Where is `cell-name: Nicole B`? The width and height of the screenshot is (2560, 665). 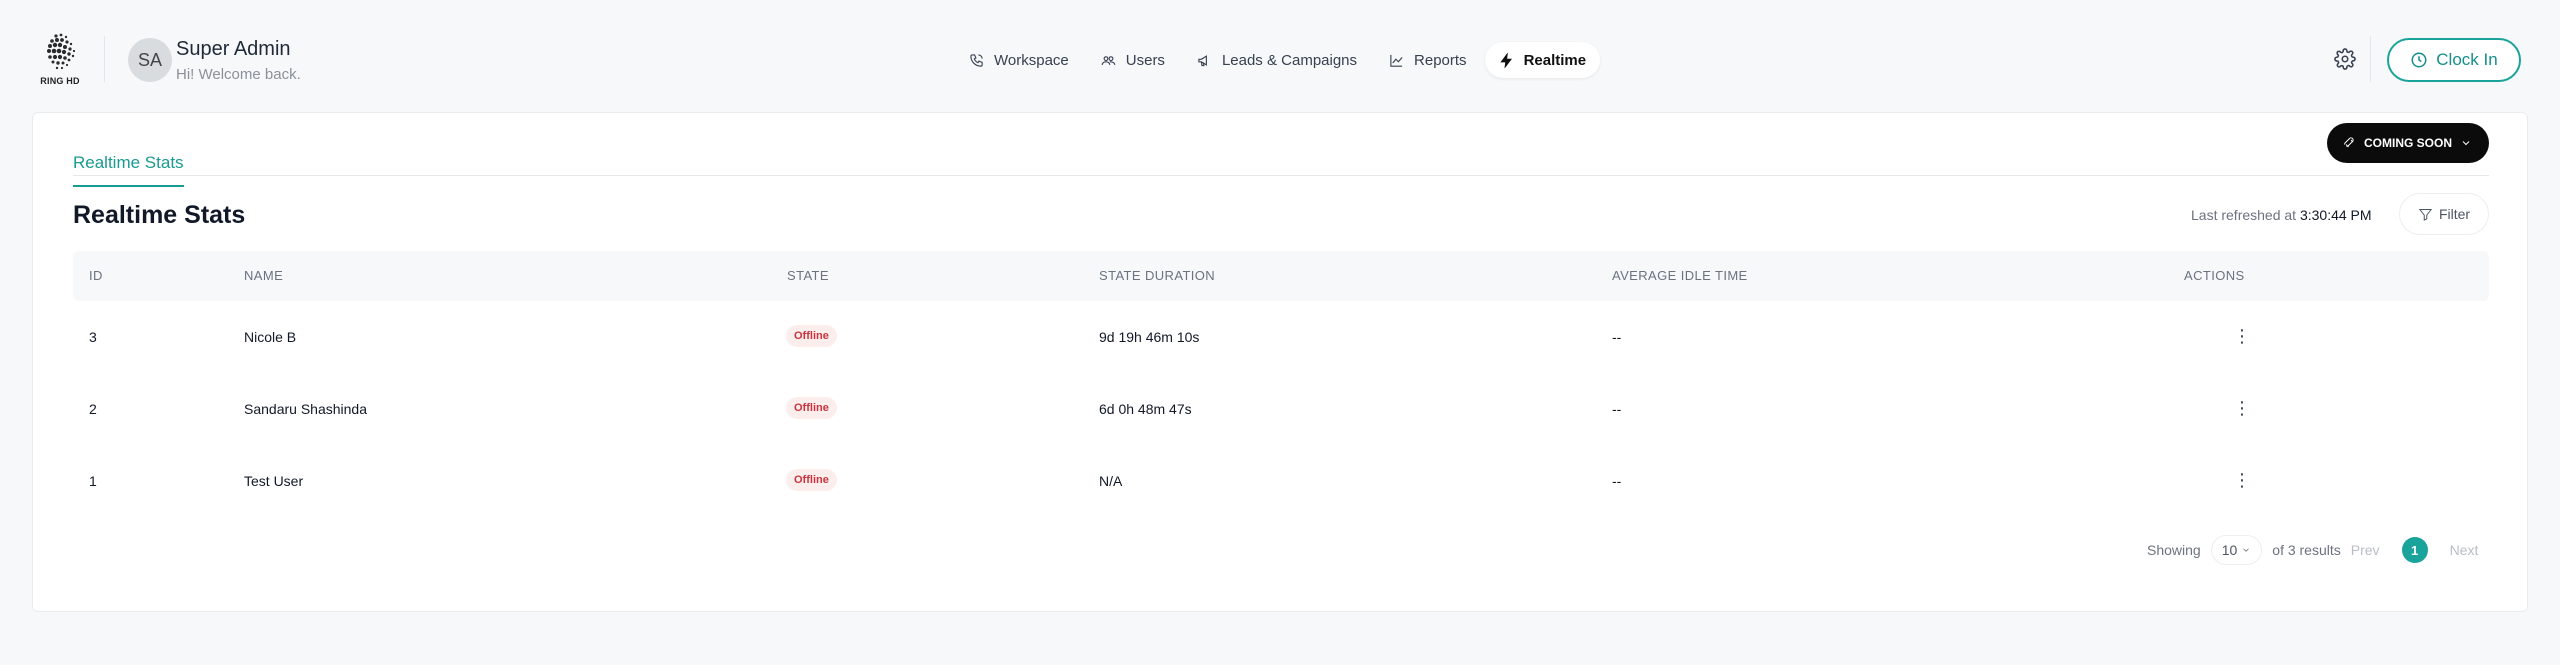
cell-name: Nicole B is located at coordinates (270, 337).